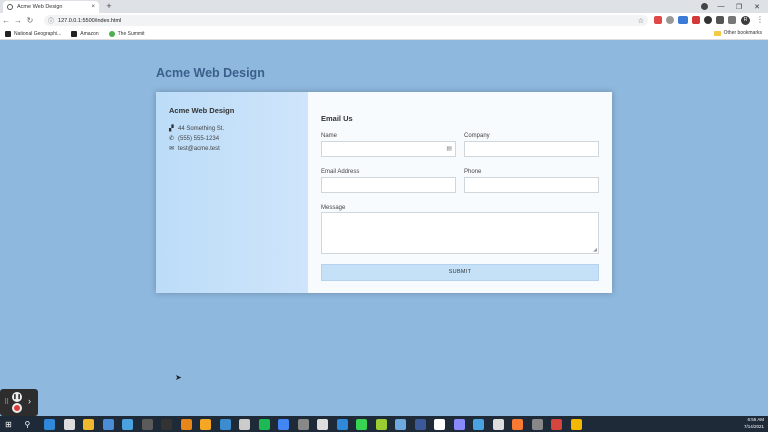 The width and height of the screenshot is (768, 432). What do you see at coordinates (6, 20) in the screenshot?
I see `back-icon: ←` at bounding box center [6, 20].